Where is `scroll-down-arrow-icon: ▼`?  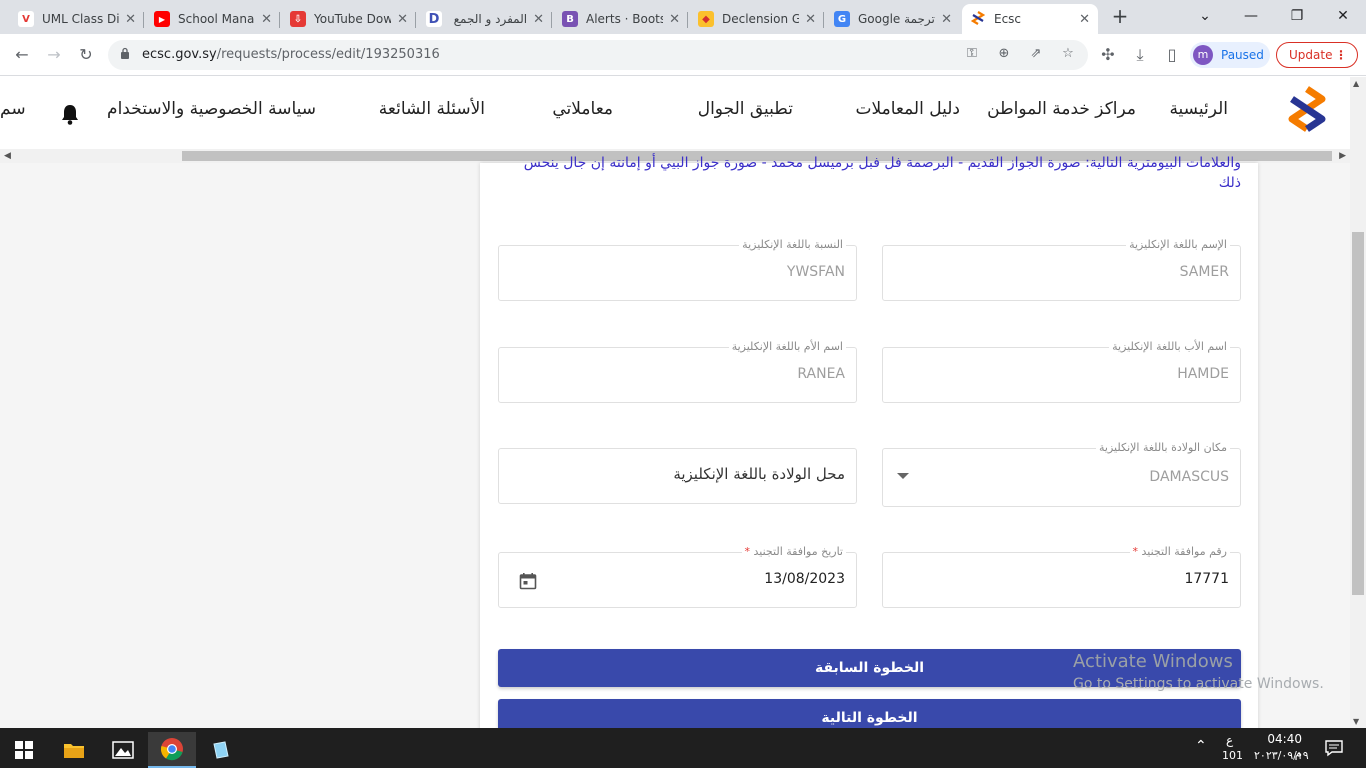 scroll-down-arrow-icon: ▼ is located at coordinates (1356, 721).